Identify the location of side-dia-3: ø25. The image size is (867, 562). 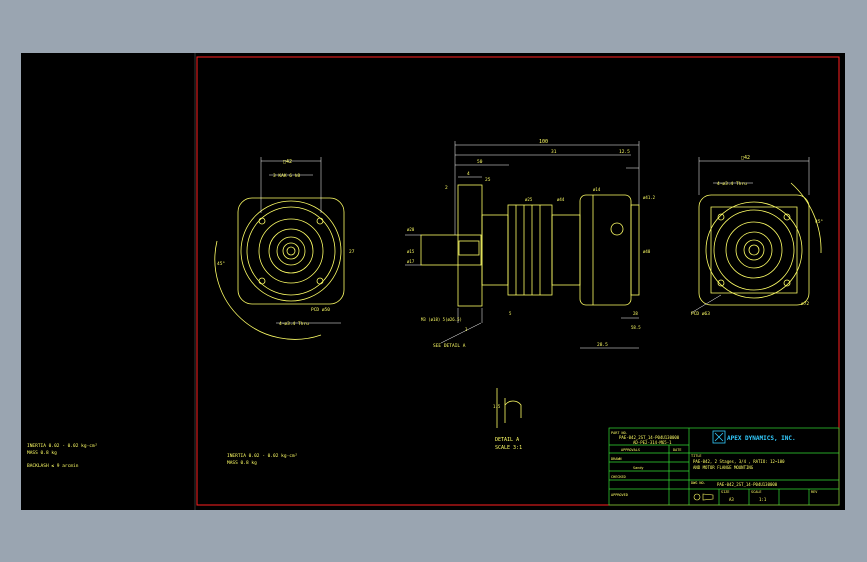
(529, 199).